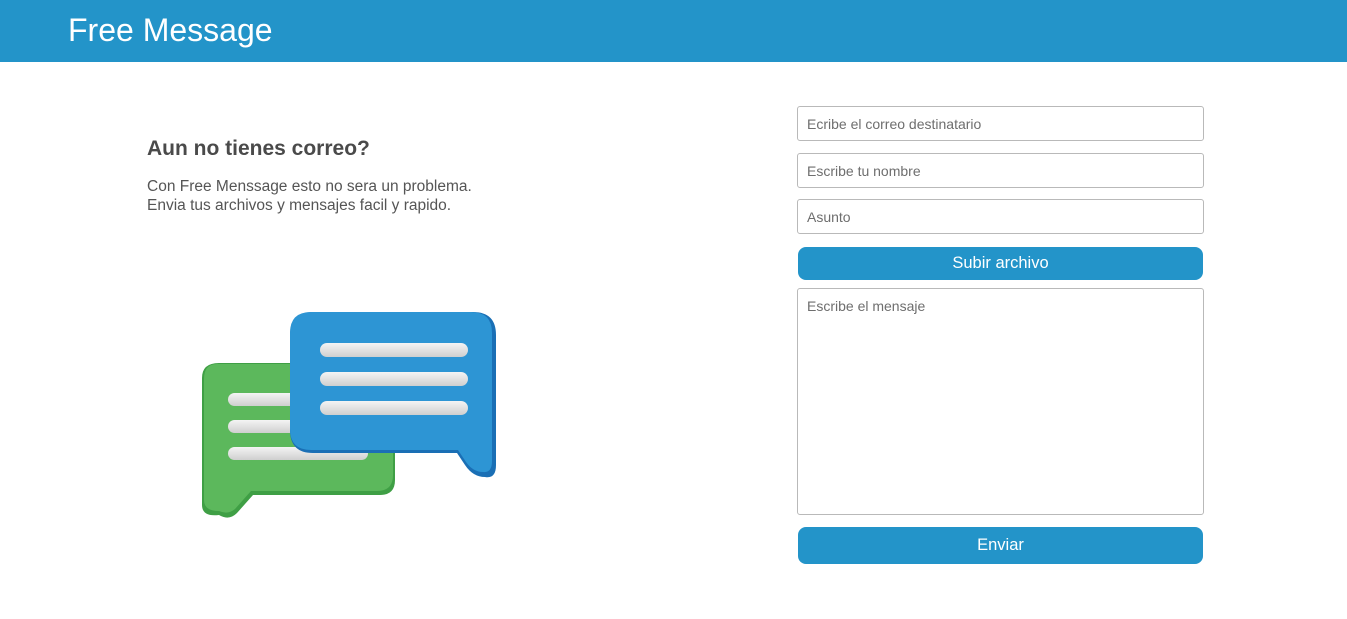 The height and width of the screenshot is (619, 1347). Describe the element at coordinates (1000, 216) in the screenshot. I see `subject-input` at that location.